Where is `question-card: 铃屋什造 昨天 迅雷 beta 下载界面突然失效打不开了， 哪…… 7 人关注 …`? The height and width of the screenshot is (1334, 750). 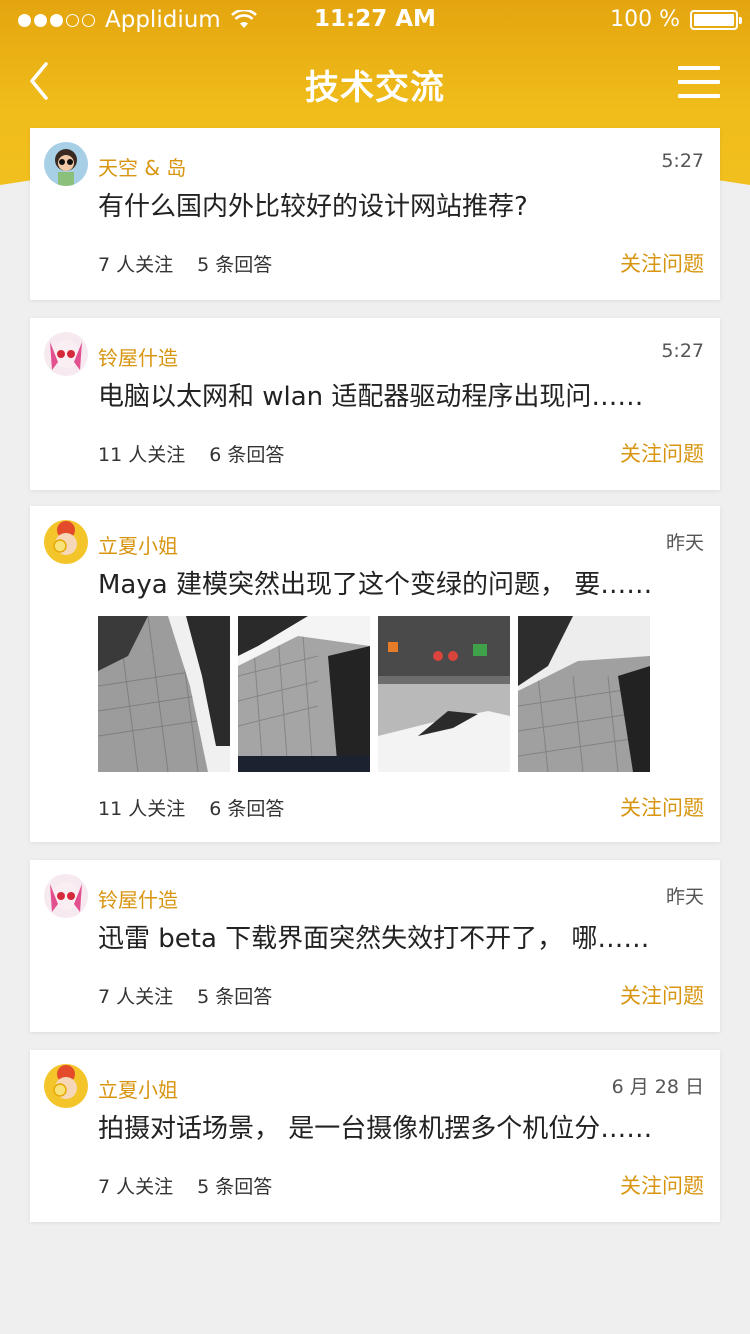 question-card: 铃屋什造 昨天 迅雷 beta 下载界面突然失效打不开了， 哪…… 7 人关注 … is located at coordinates (375, 946).